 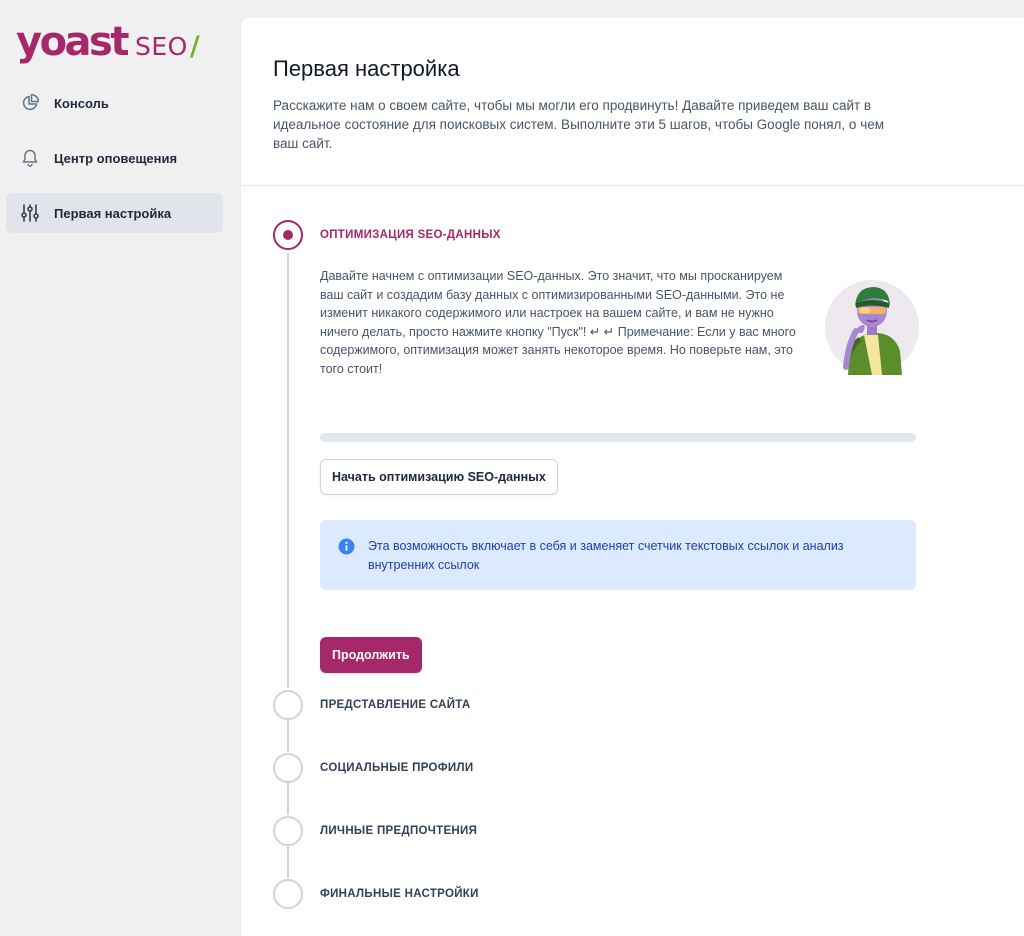 What do you see at coordinates (72, 42) in the screenshot?
I see `logo-wordmark: yoast` at bounding box center [72, 42].